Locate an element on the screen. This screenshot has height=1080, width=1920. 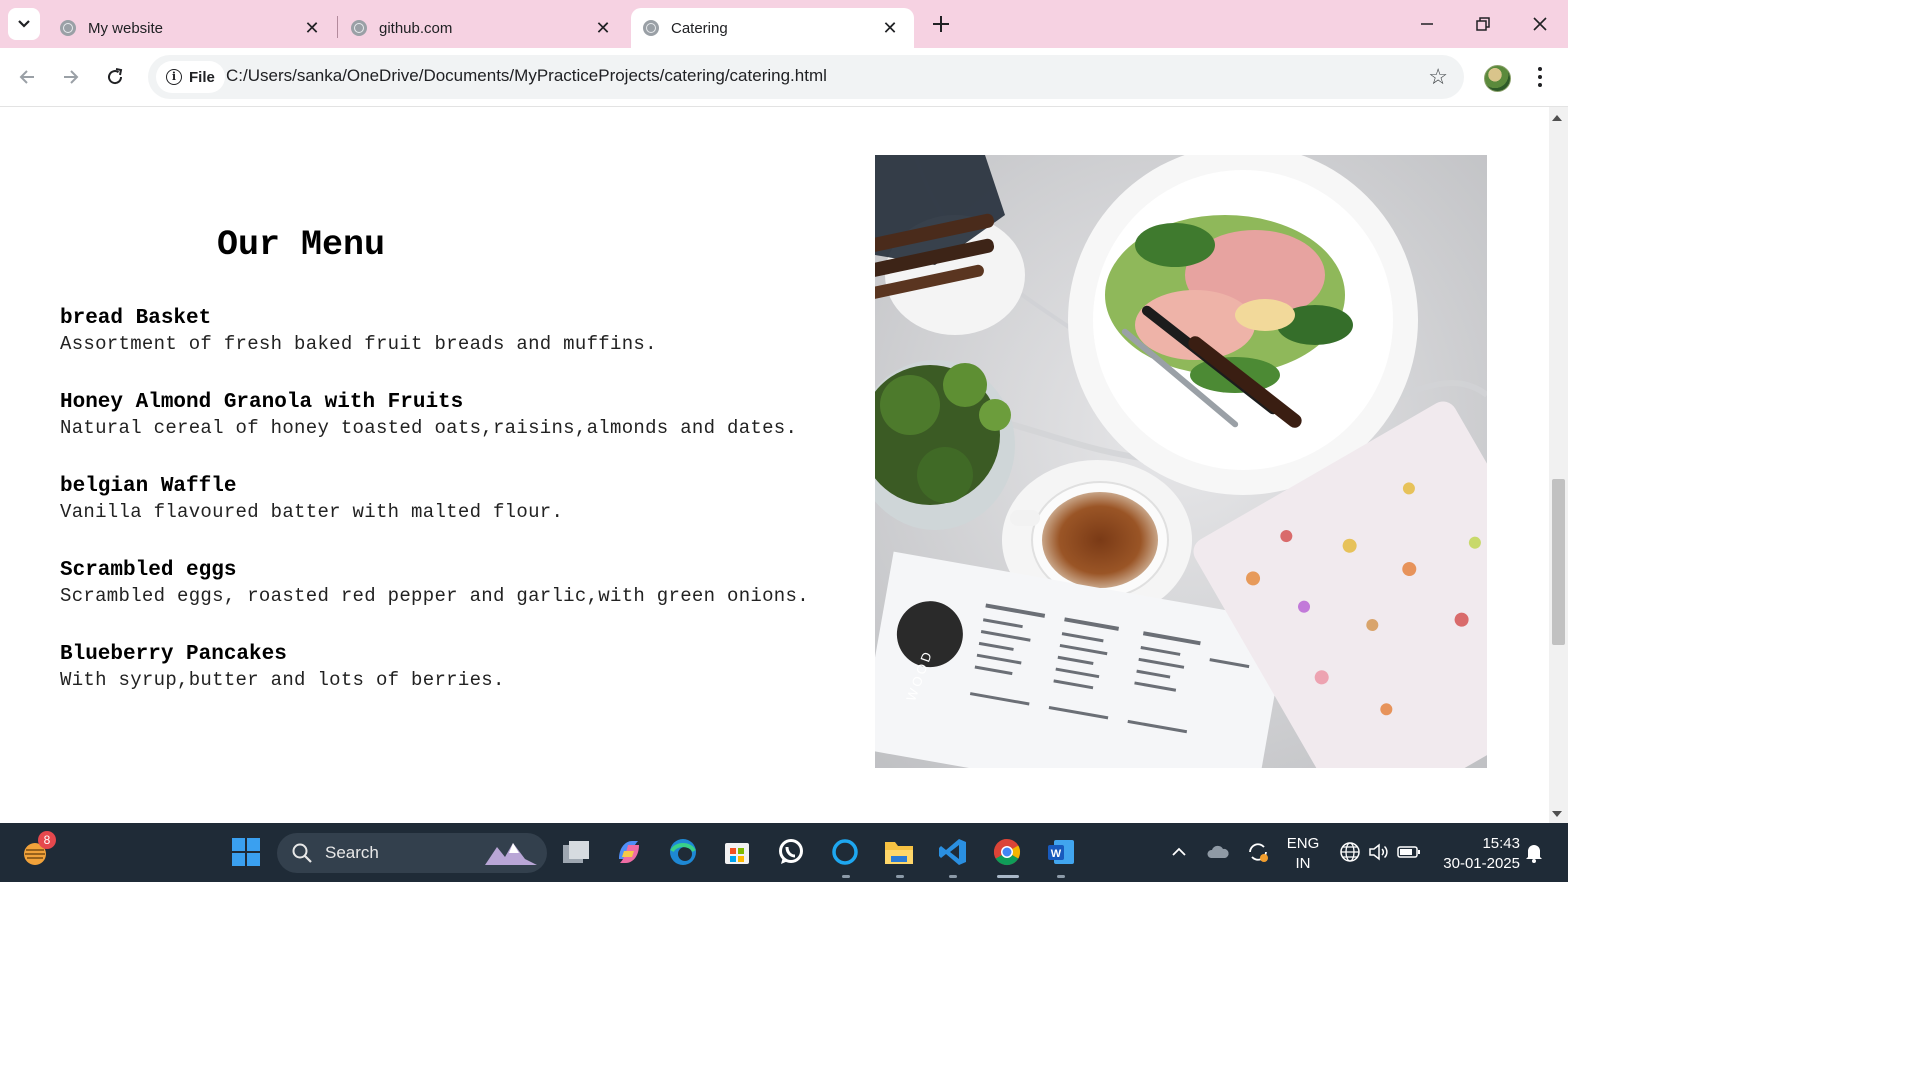
cortana-button is located at coordinates (845, 852).